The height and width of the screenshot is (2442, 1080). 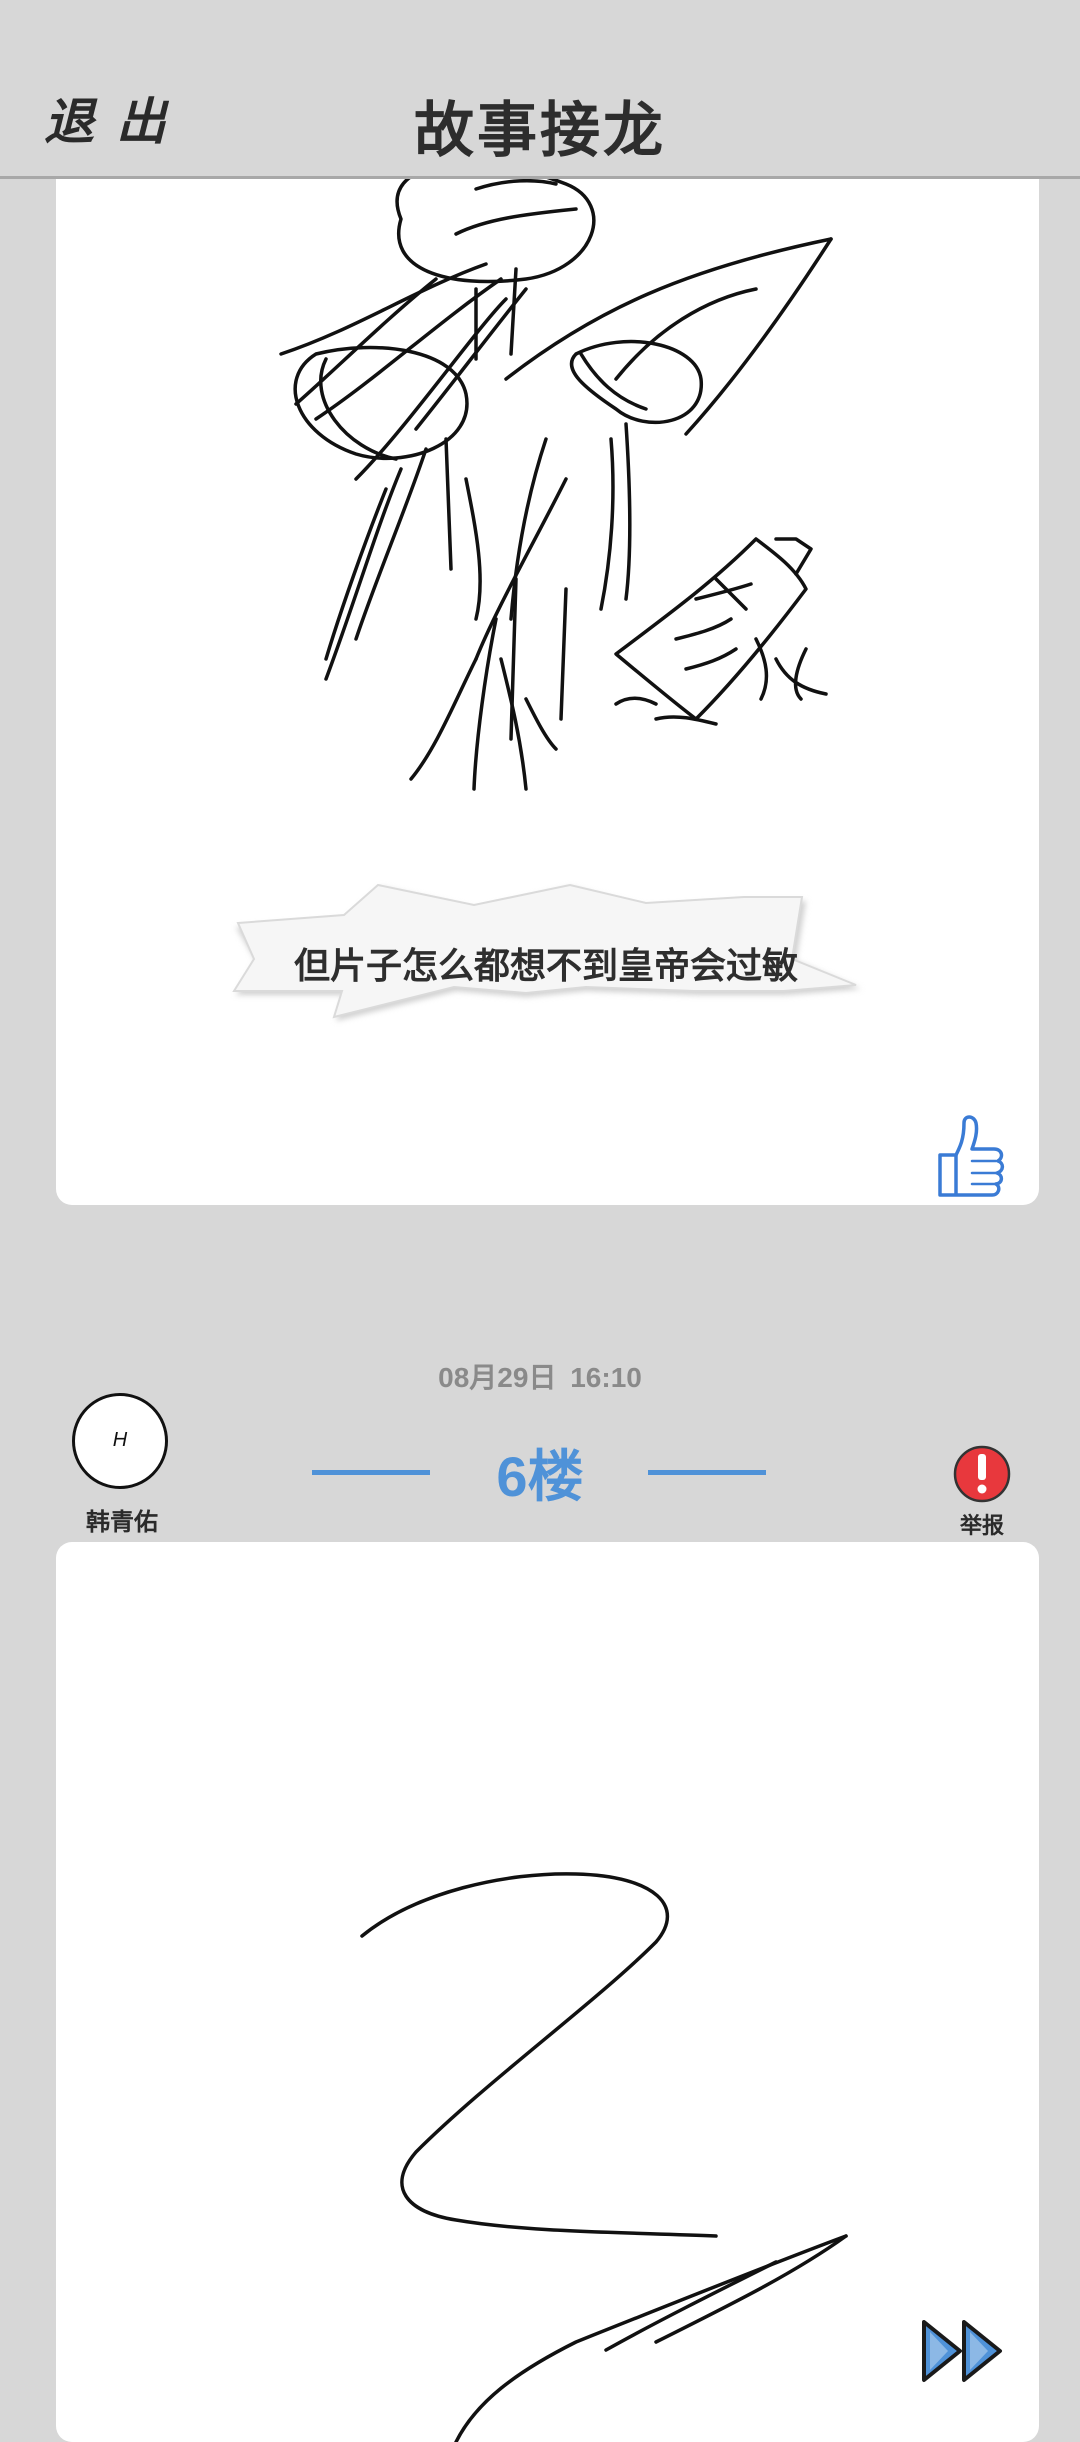 I want to click on floor-number: 6楼, so click(x=540, y=1476).